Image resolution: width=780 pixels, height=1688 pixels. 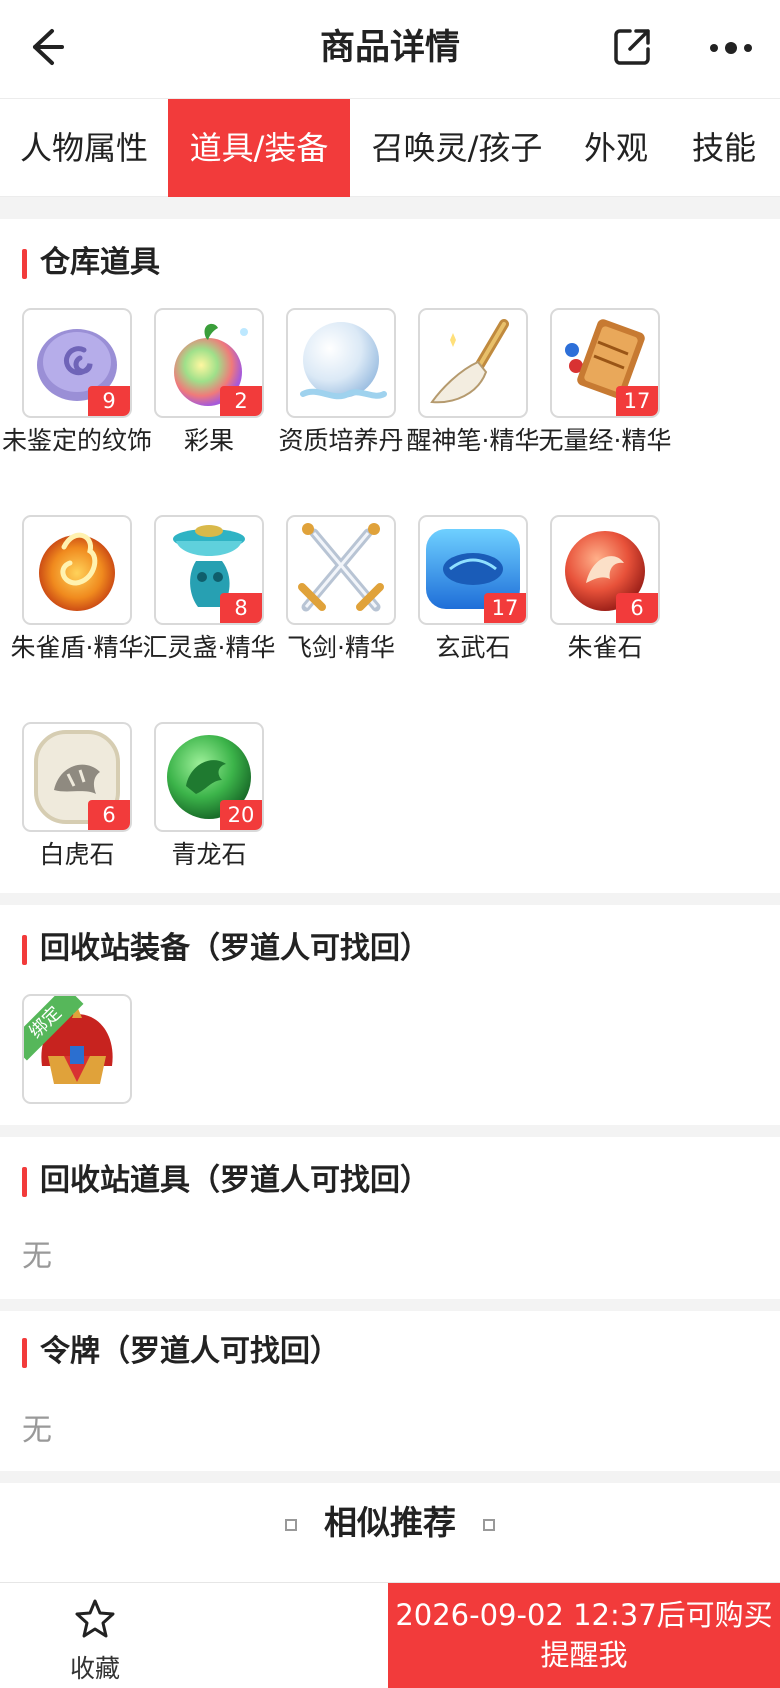 I want to click on item-thumbnail: 2, so click(x=209, y=363).